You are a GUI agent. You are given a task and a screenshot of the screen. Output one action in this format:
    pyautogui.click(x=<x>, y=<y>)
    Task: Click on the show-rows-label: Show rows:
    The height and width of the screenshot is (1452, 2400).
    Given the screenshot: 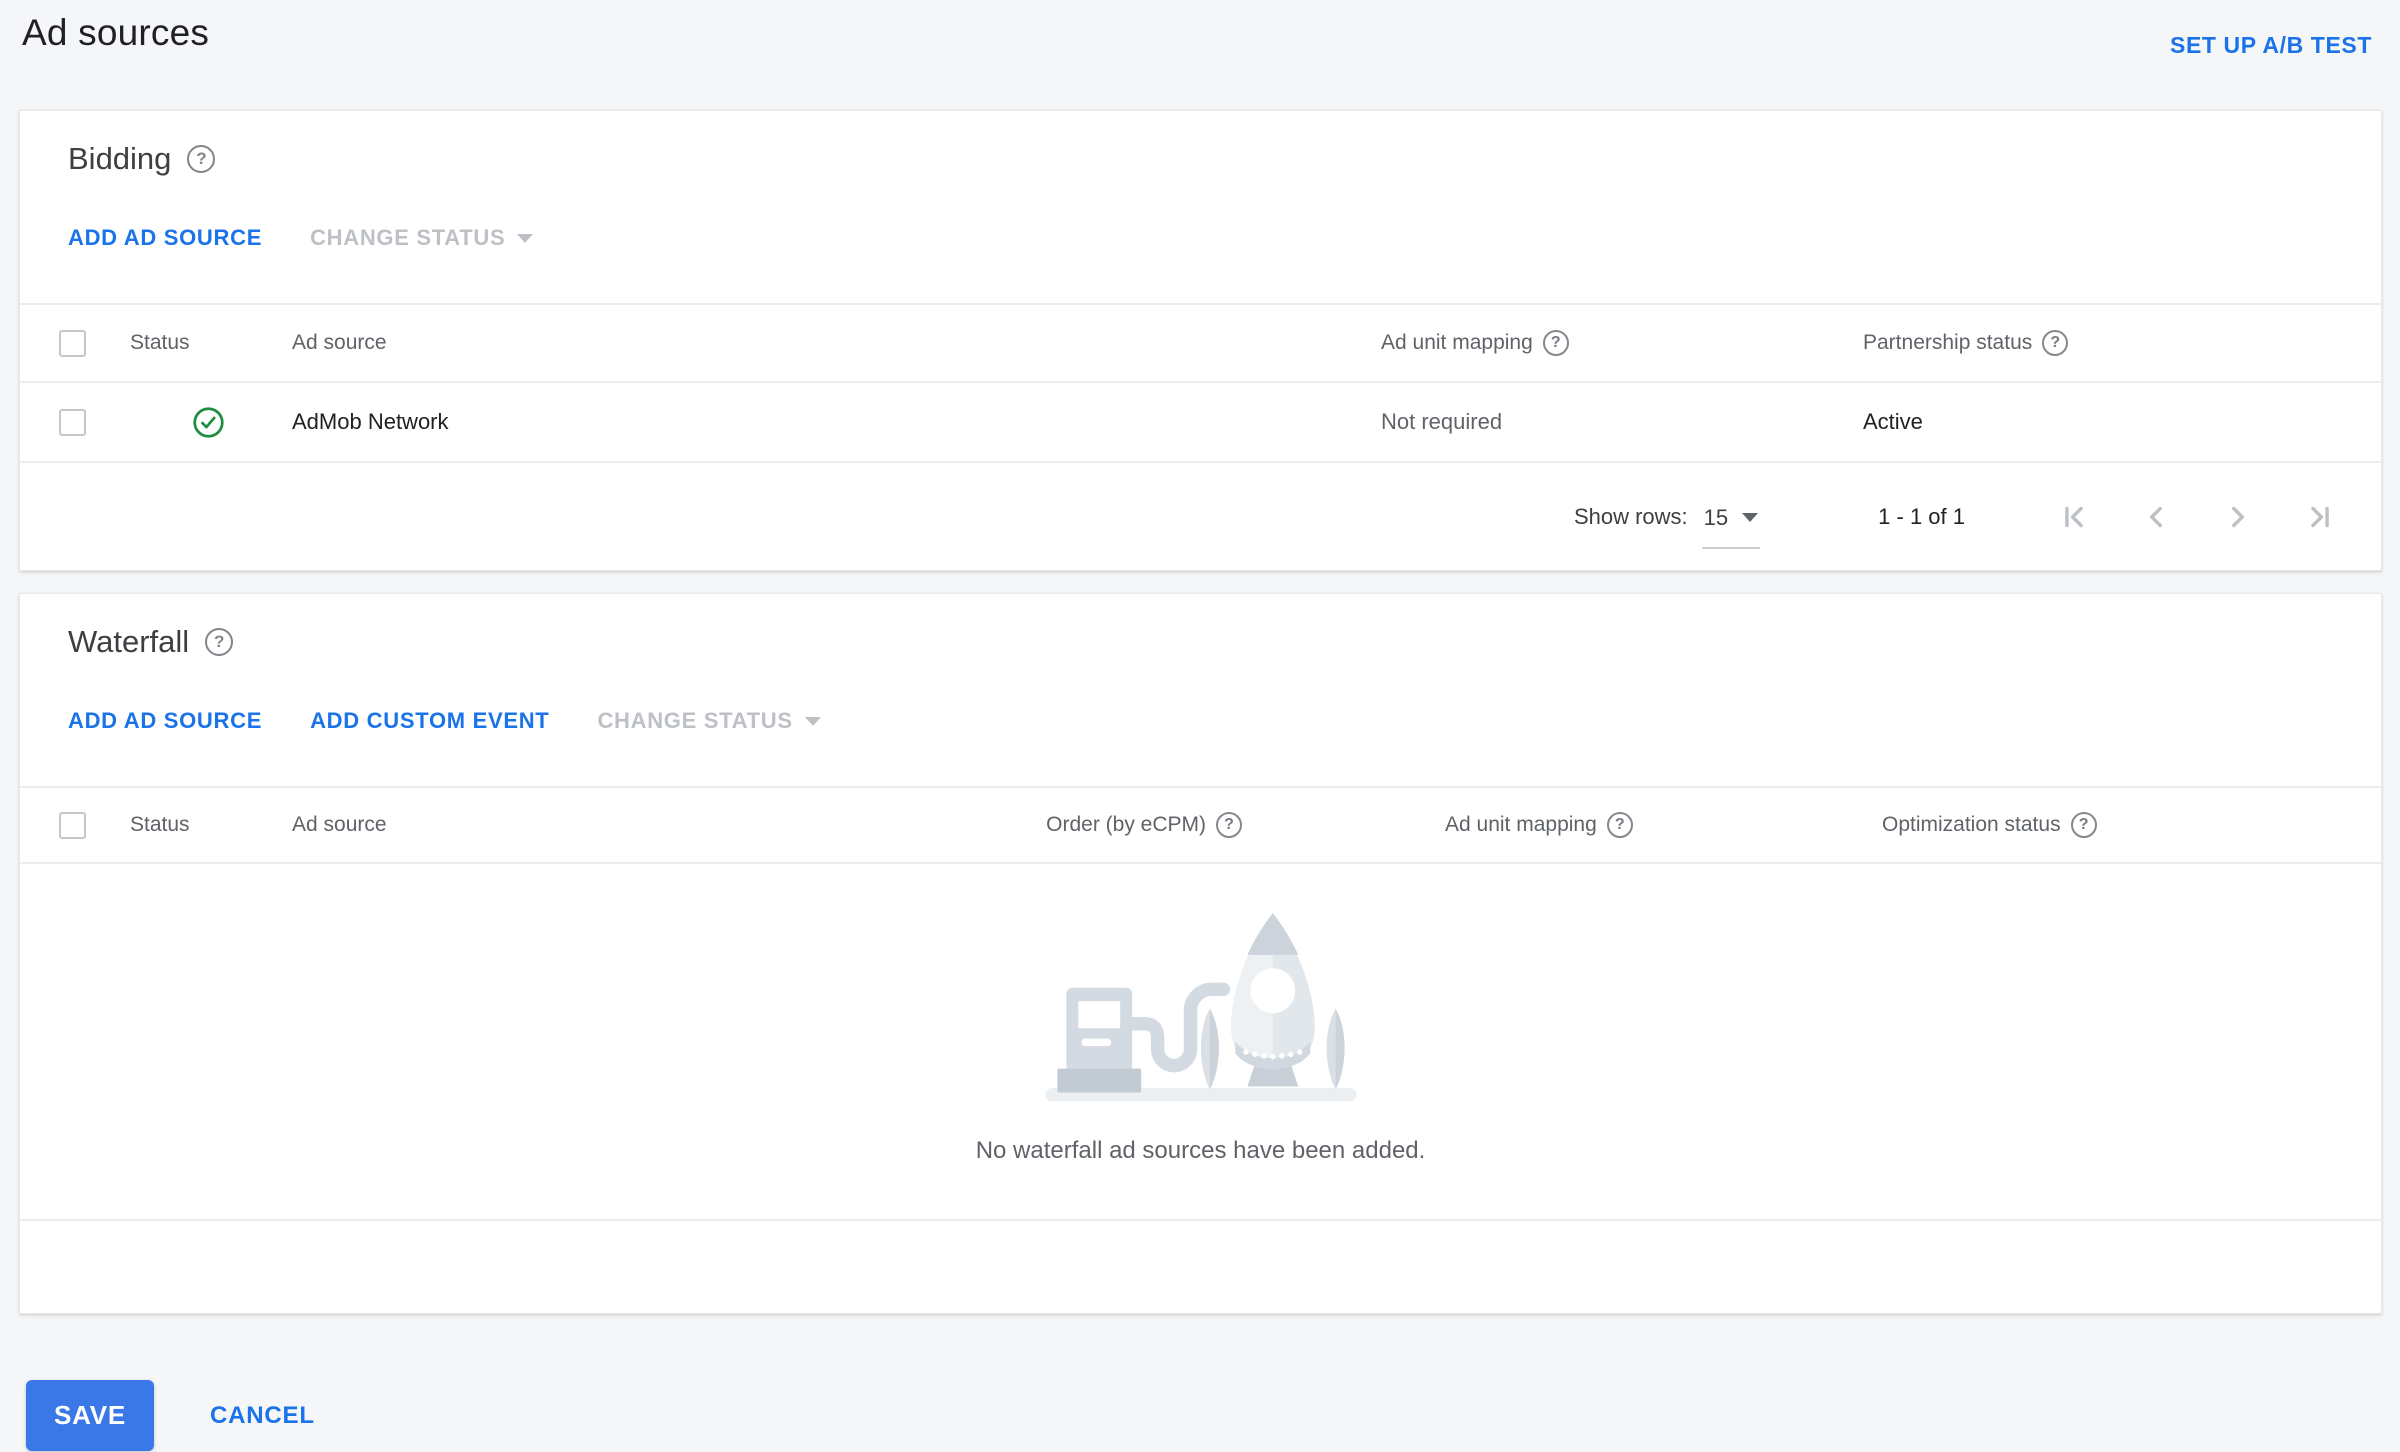 What is the action you would take?
    pyautogui.click(x=1630, y=516)
    